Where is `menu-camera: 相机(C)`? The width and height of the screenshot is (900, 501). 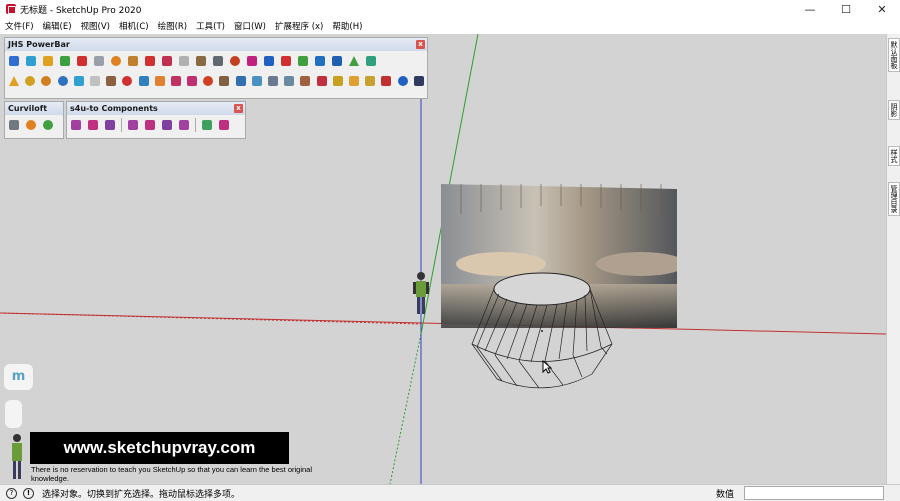
menu-camera: 相机(C) is located at coordinates (134, 26).